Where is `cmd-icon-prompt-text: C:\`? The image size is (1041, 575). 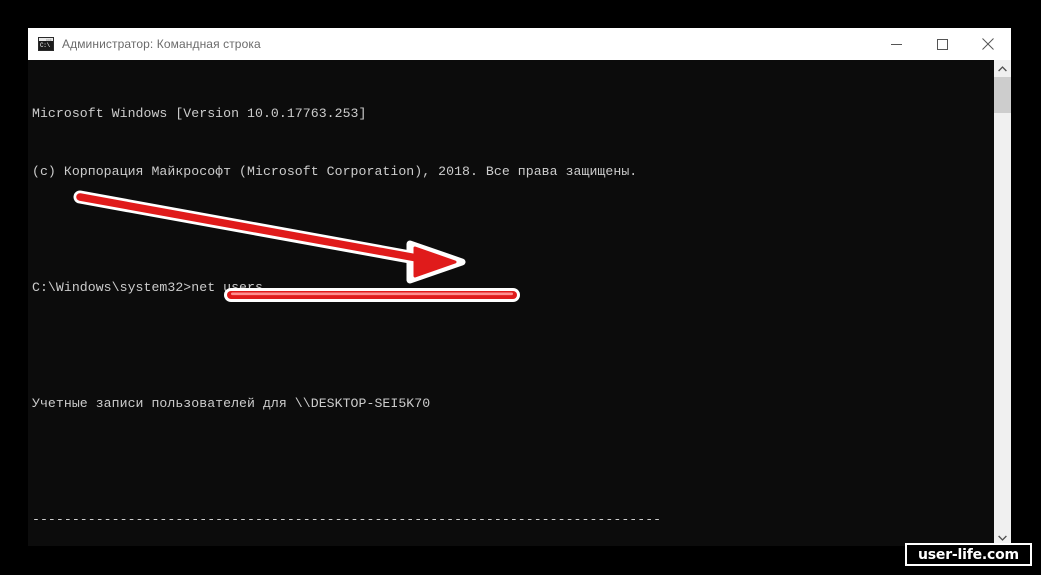 cmd-icon-prompt-text: C:\ is located at coordinates (46, 45).